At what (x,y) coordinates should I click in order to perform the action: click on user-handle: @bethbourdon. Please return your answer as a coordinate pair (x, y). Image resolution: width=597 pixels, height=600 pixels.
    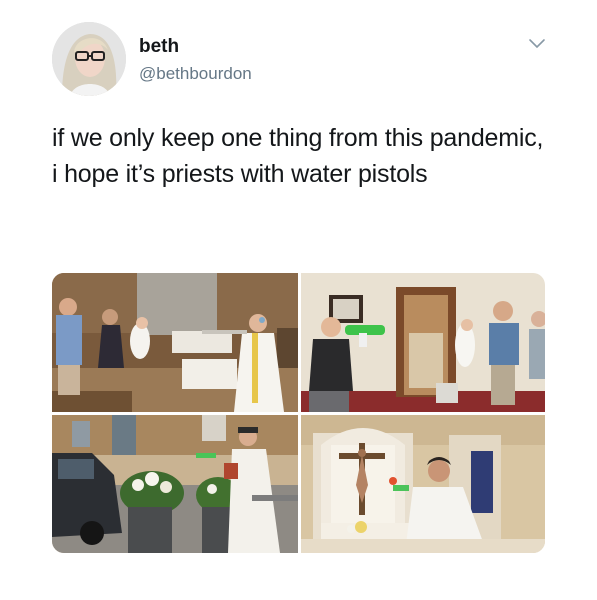
    Looking at the image, I should click on (195, 74).